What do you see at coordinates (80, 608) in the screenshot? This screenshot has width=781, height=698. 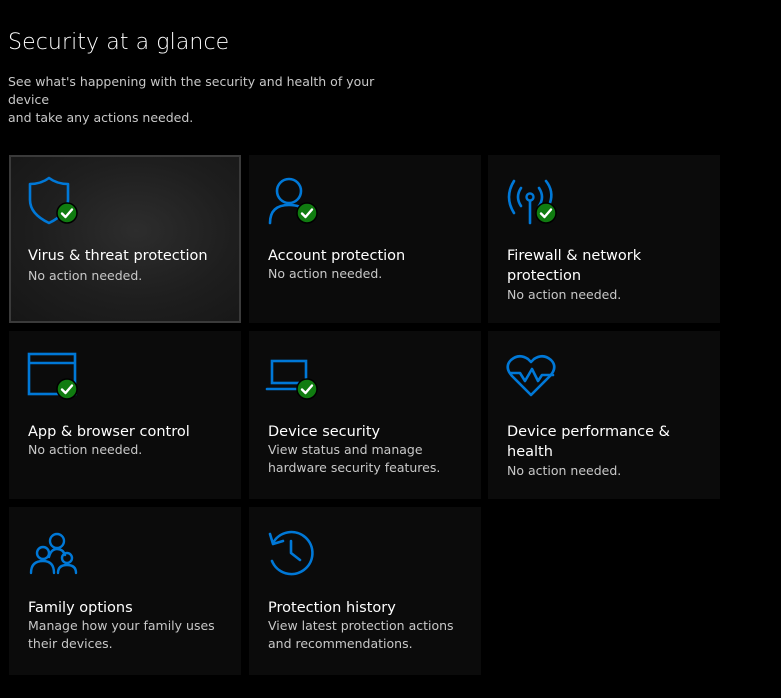 I see `tile-title: Family options` at bounding box center [80, 608].